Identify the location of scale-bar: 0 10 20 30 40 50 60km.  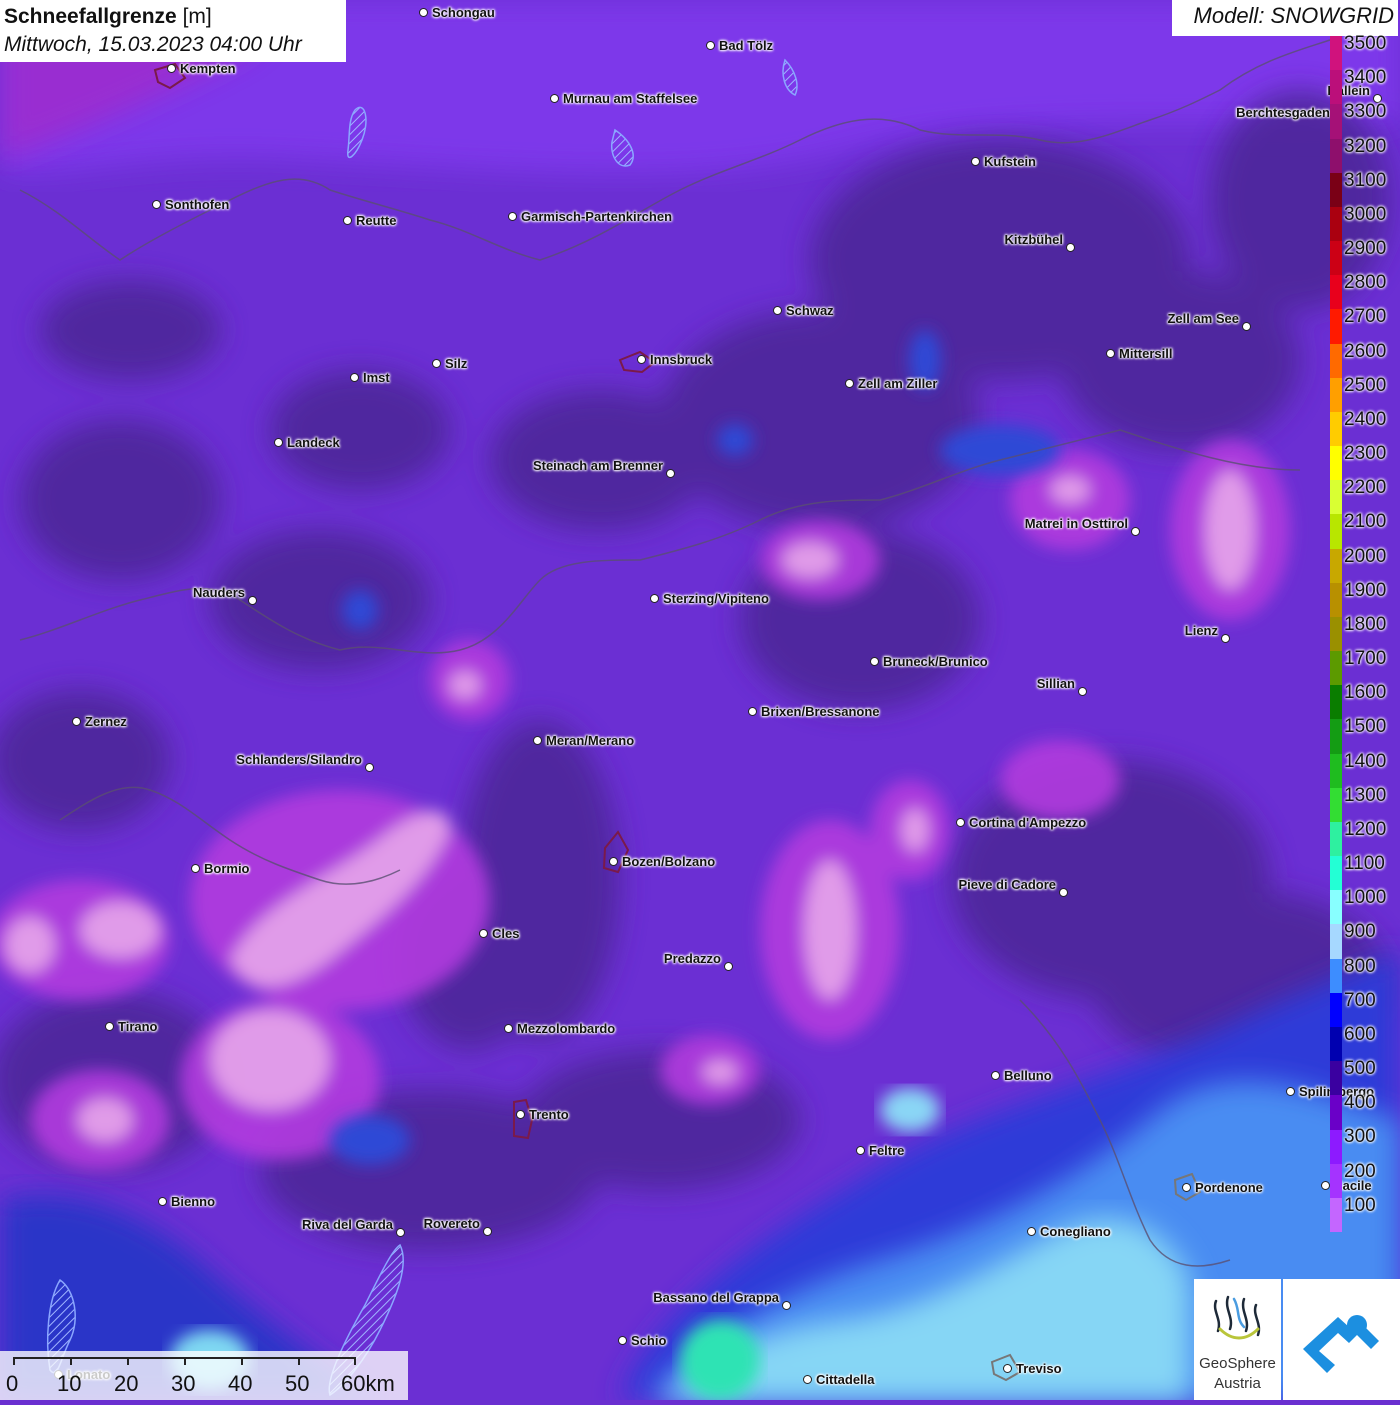
(204, 1375).